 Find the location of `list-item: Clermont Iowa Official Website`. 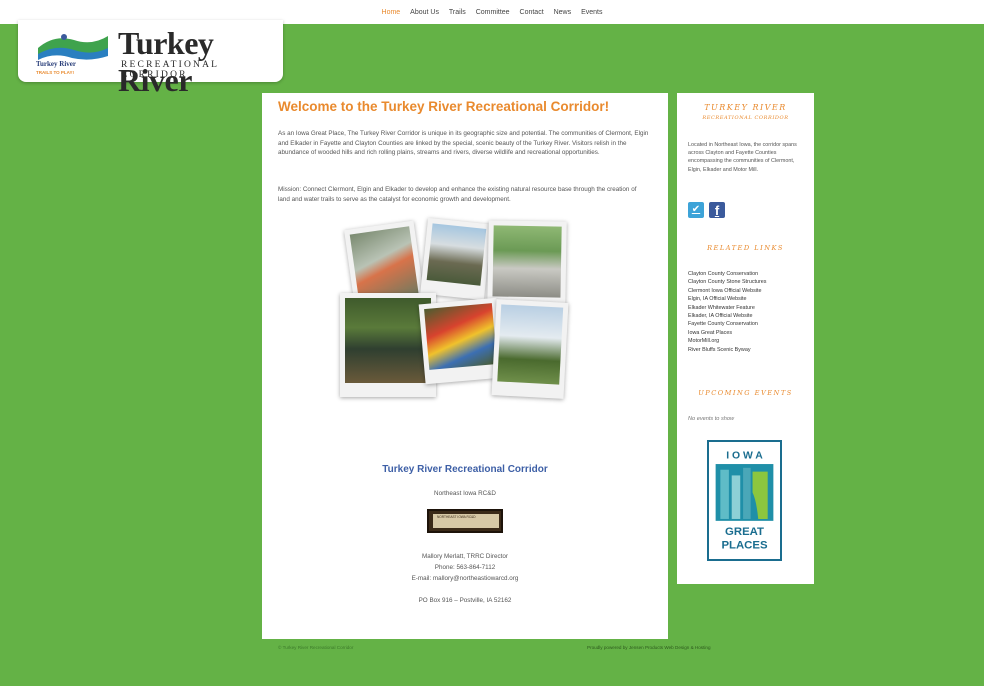

list-item: Clermont Iowa Official Website is located at coordinates (727, 291).